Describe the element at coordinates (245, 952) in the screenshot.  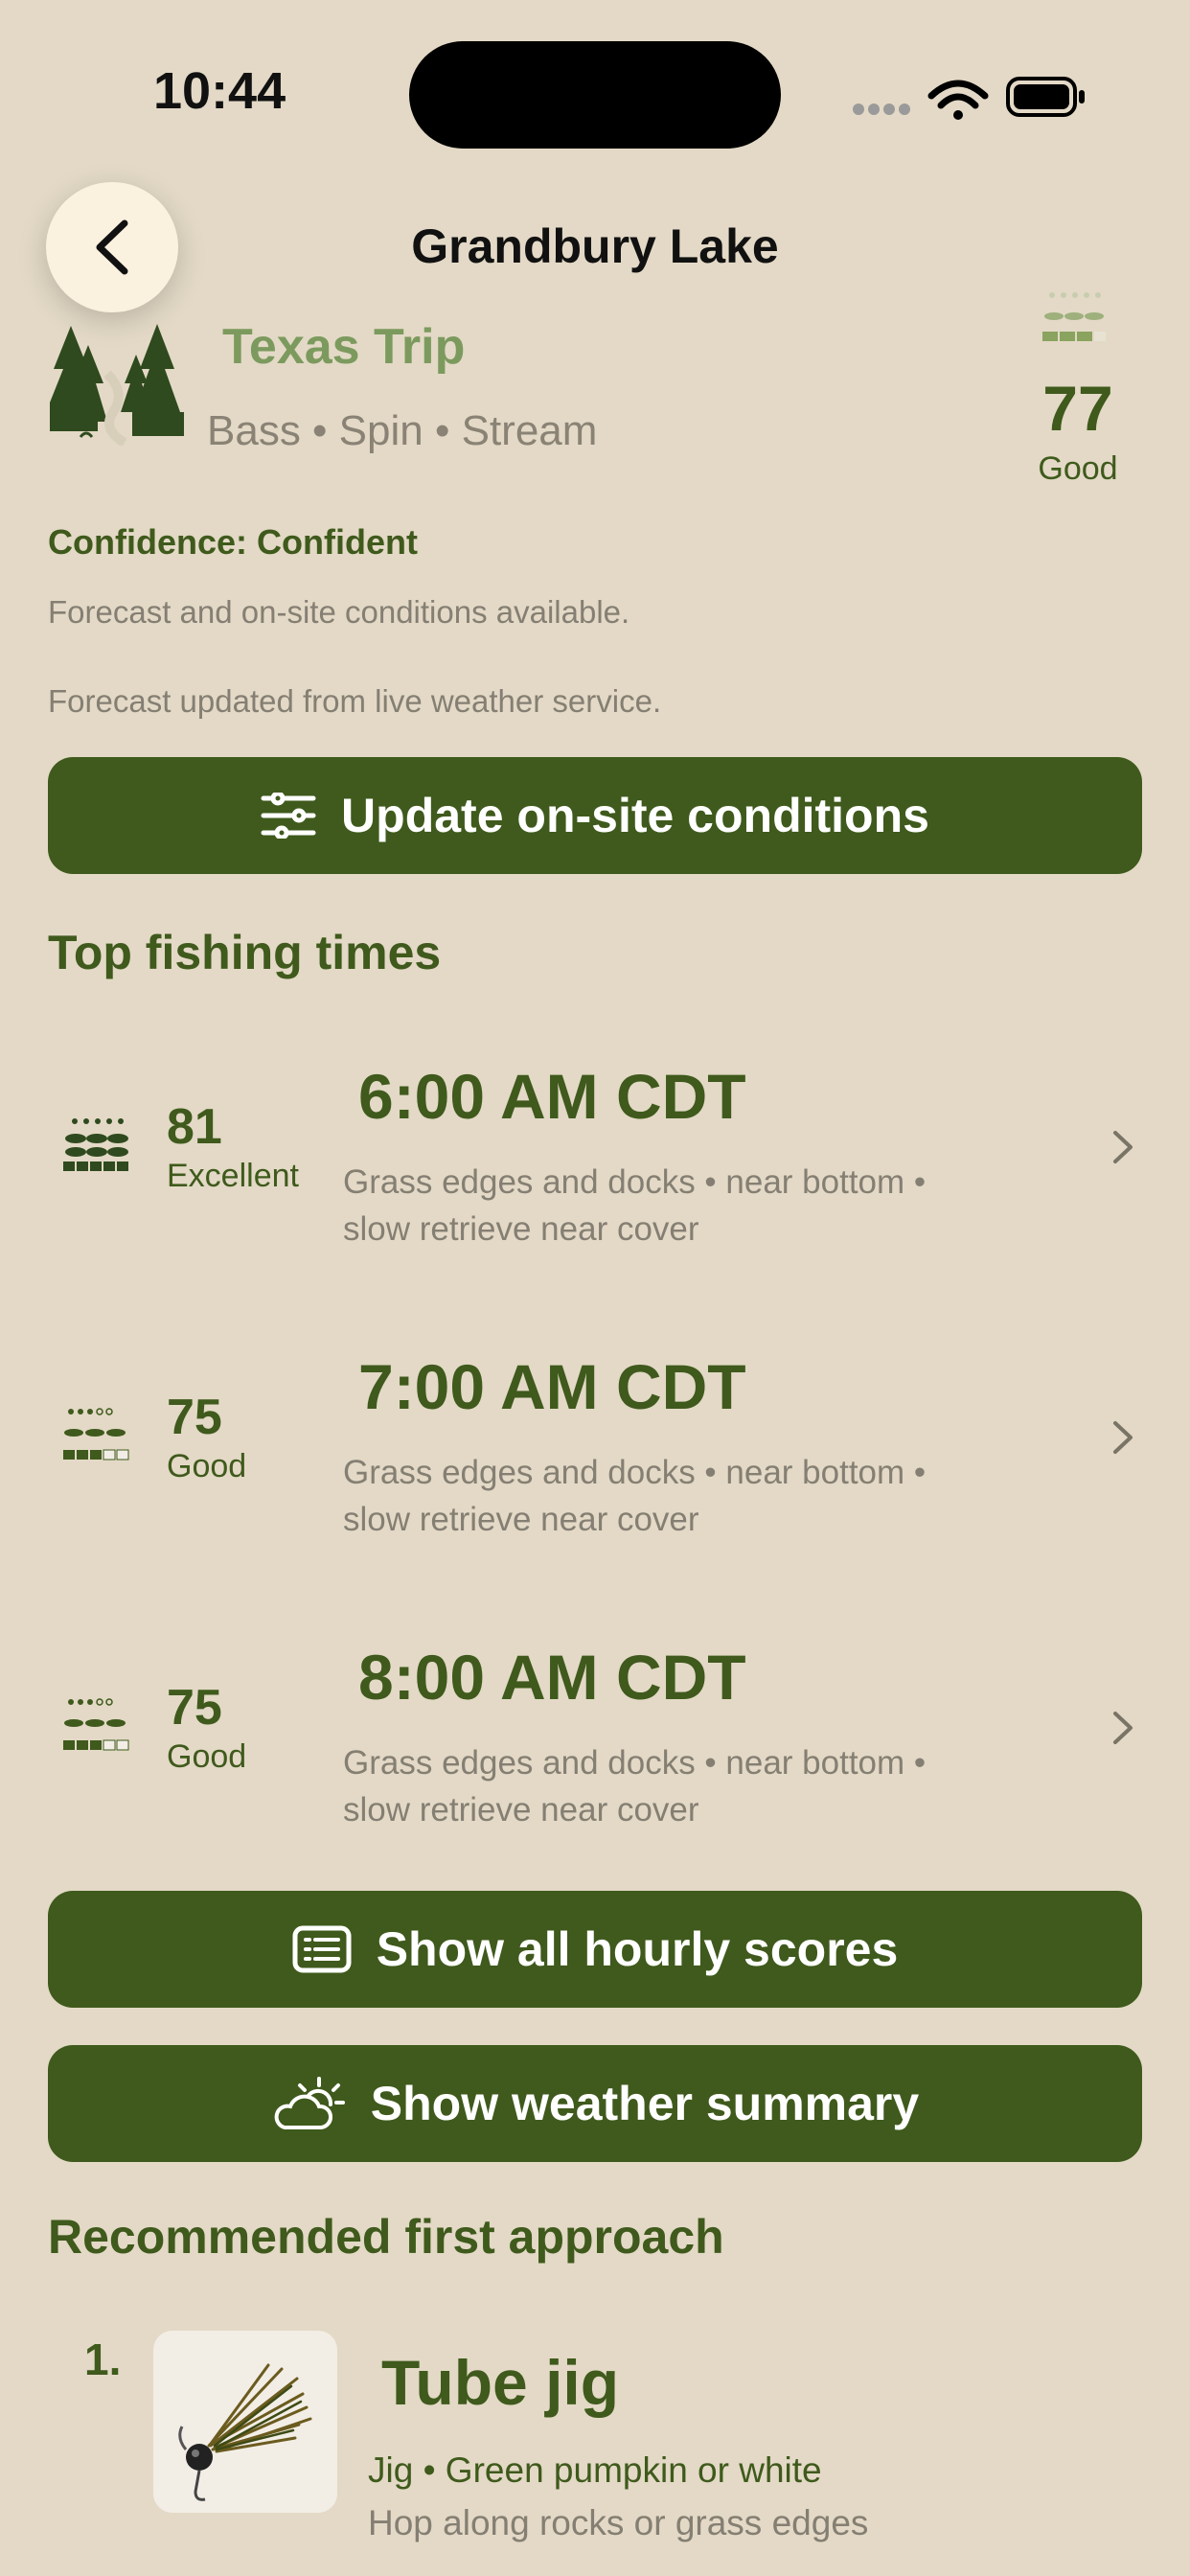
I see `top-times-heading: Top fishing times` at that location.